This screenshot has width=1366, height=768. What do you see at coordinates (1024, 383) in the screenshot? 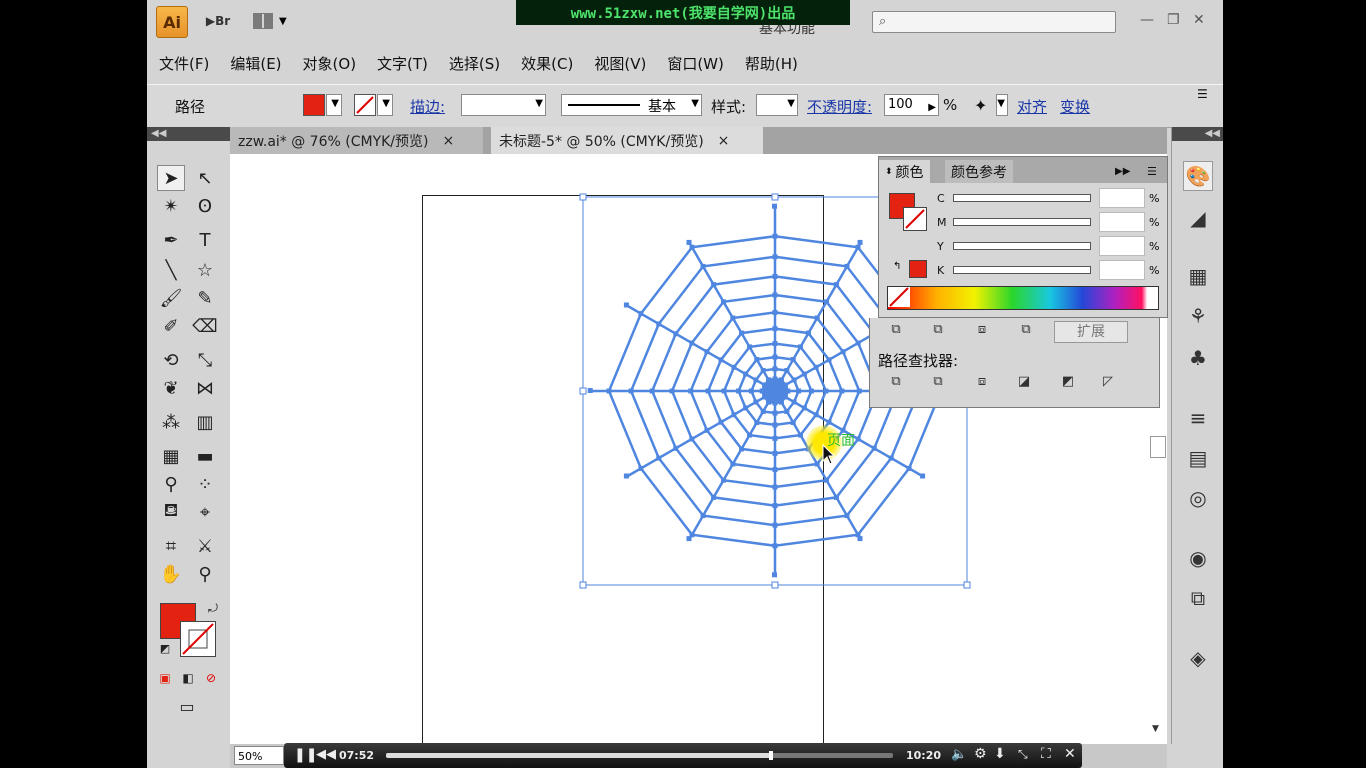
I see `exclude-icon: ◪` at bounding box center [1024, 383].